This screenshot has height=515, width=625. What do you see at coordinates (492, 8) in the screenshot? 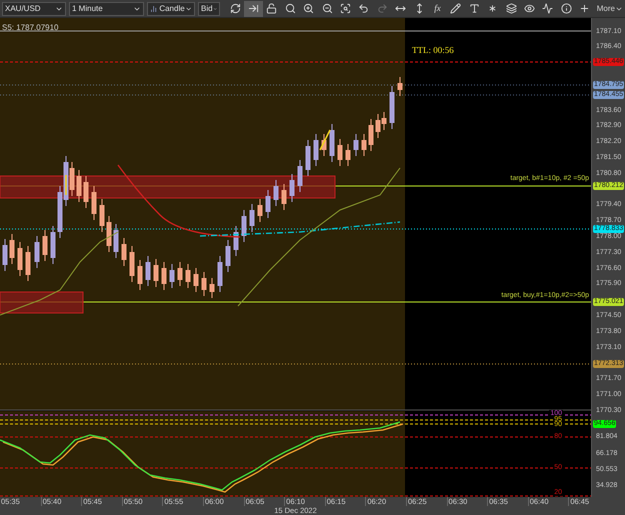
I see `asterisk-icon` at bounding box center [492, 8].